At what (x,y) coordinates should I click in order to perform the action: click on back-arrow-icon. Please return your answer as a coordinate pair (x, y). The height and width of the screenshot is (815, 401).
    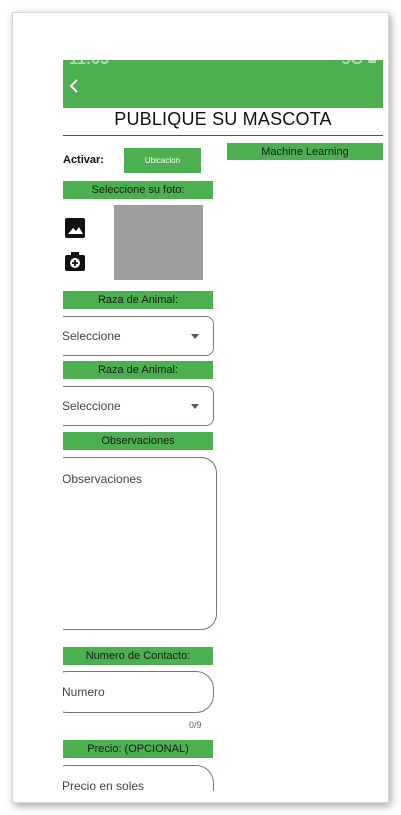
    Looking at the image, I should click on (74, 86).